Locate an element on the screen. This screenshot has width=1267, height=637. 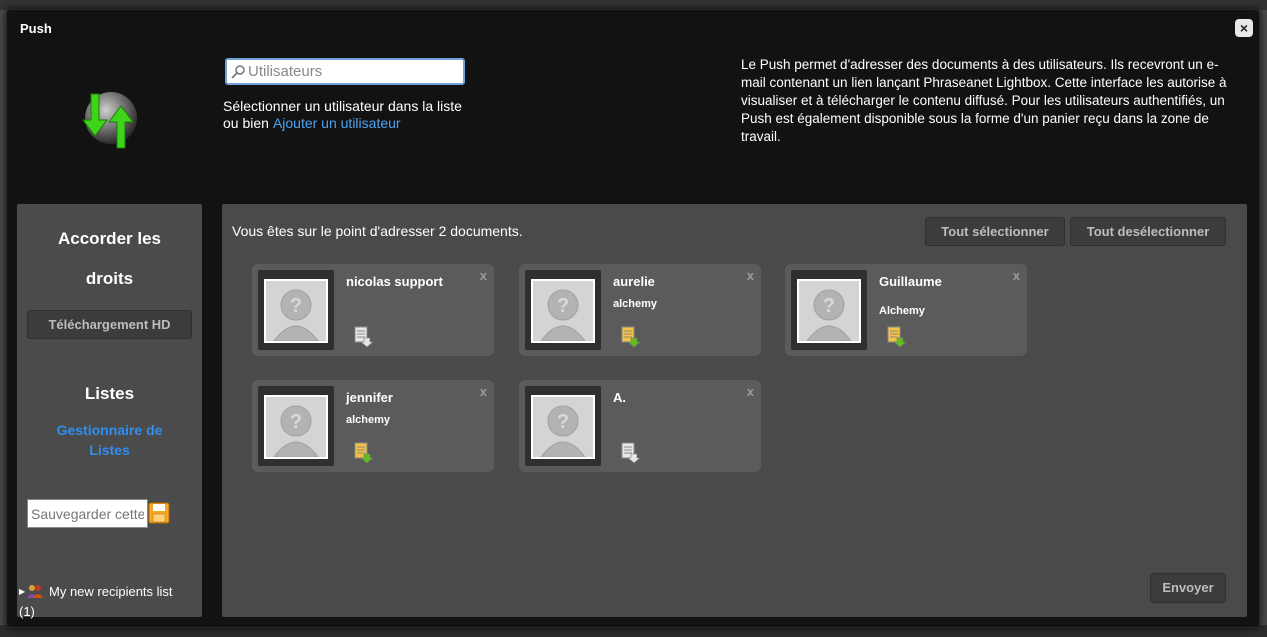
expand-arrow-icon: ▶ is located at coordinates (23, 592).